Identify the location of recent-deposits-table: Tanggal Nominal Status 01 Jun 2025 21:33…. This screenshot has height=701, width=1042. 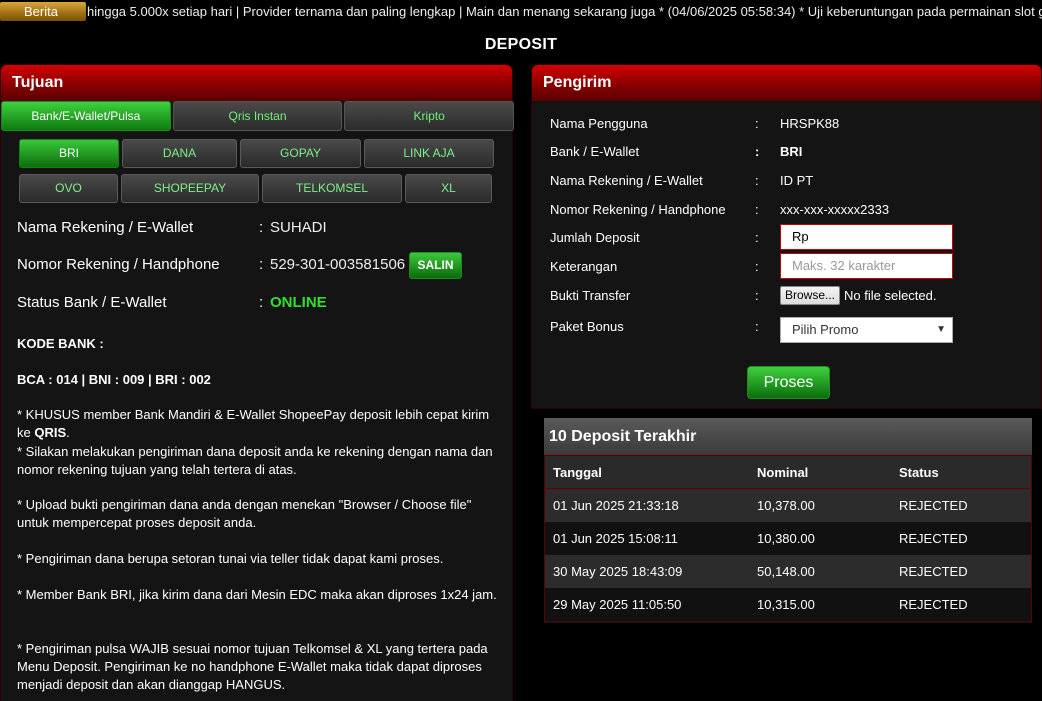
(788, 538).